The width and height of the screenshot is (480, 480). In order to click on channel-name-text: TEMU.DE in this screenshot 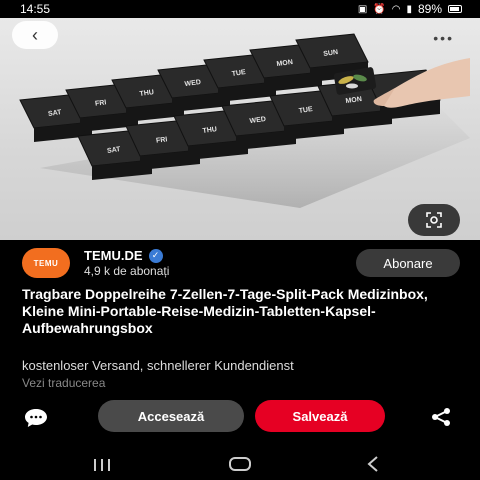, I will do `click(113, 255)`.